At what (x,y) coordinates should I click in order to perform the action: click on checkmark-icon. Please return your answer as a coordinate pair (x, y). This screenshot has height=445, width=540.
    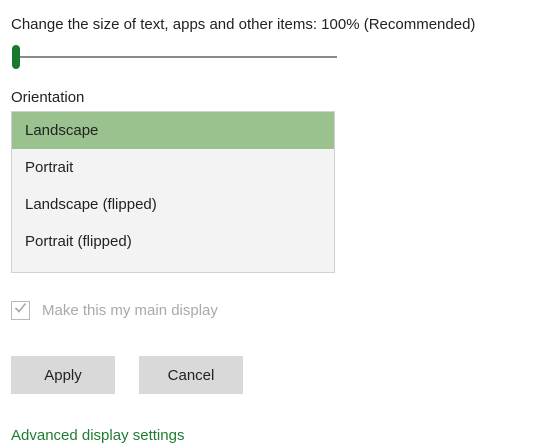
    Looking at the image, I should click on (20, 310).